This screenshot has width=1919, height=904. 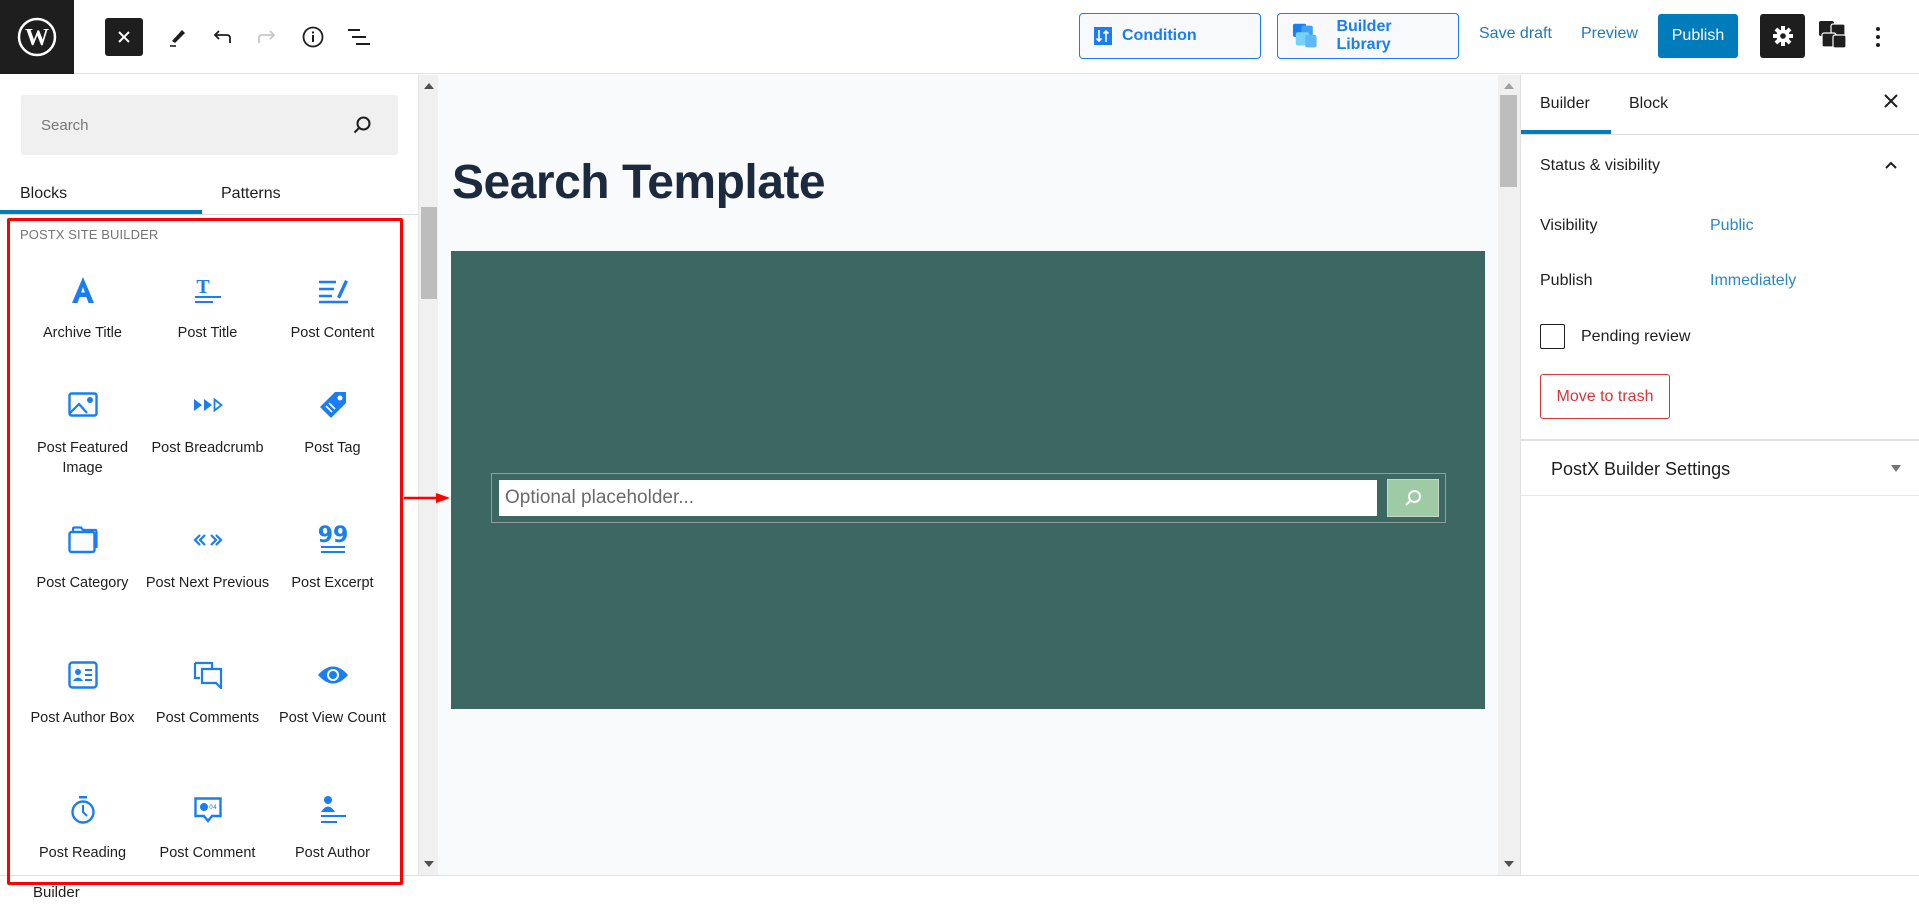 I want to click on status-visibility-heading: Status & visibility, so click(x=1600, y=166).